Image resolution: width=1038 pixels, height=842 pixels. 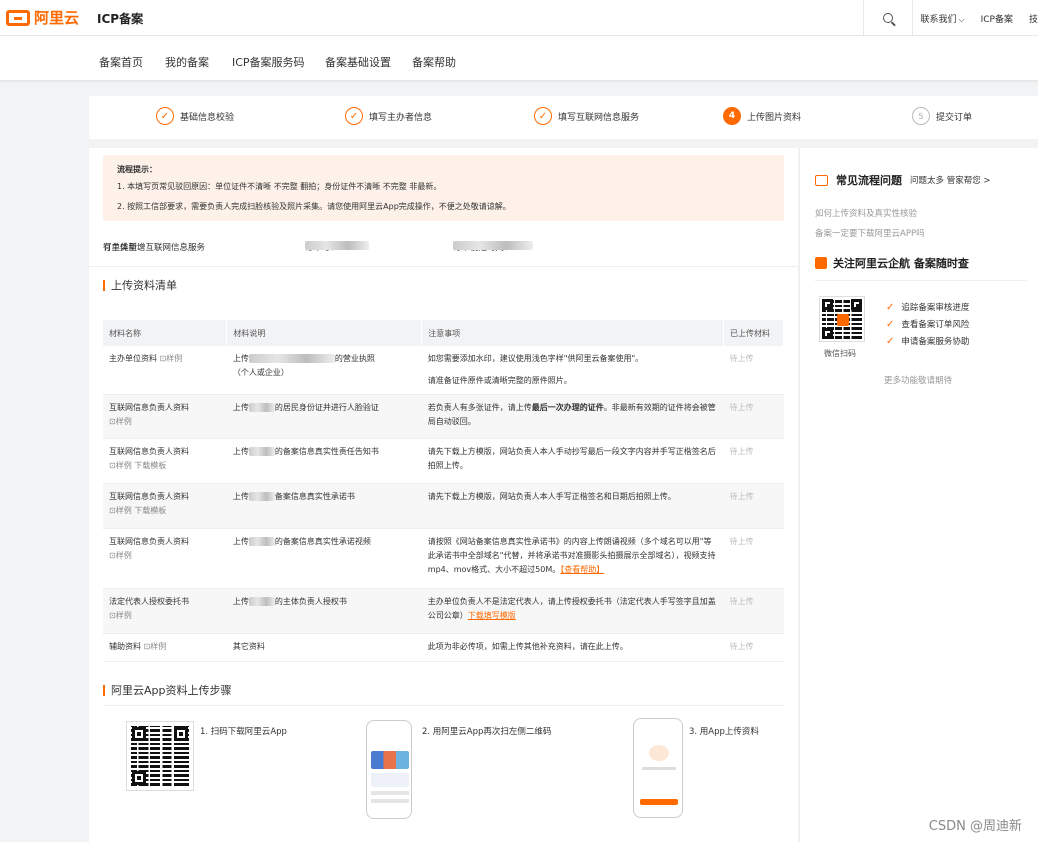 What do you see at coordinates (582, 569) in the screenshot?
I see `help-link: 【查看帮助】` at bounding box center [582, 569].